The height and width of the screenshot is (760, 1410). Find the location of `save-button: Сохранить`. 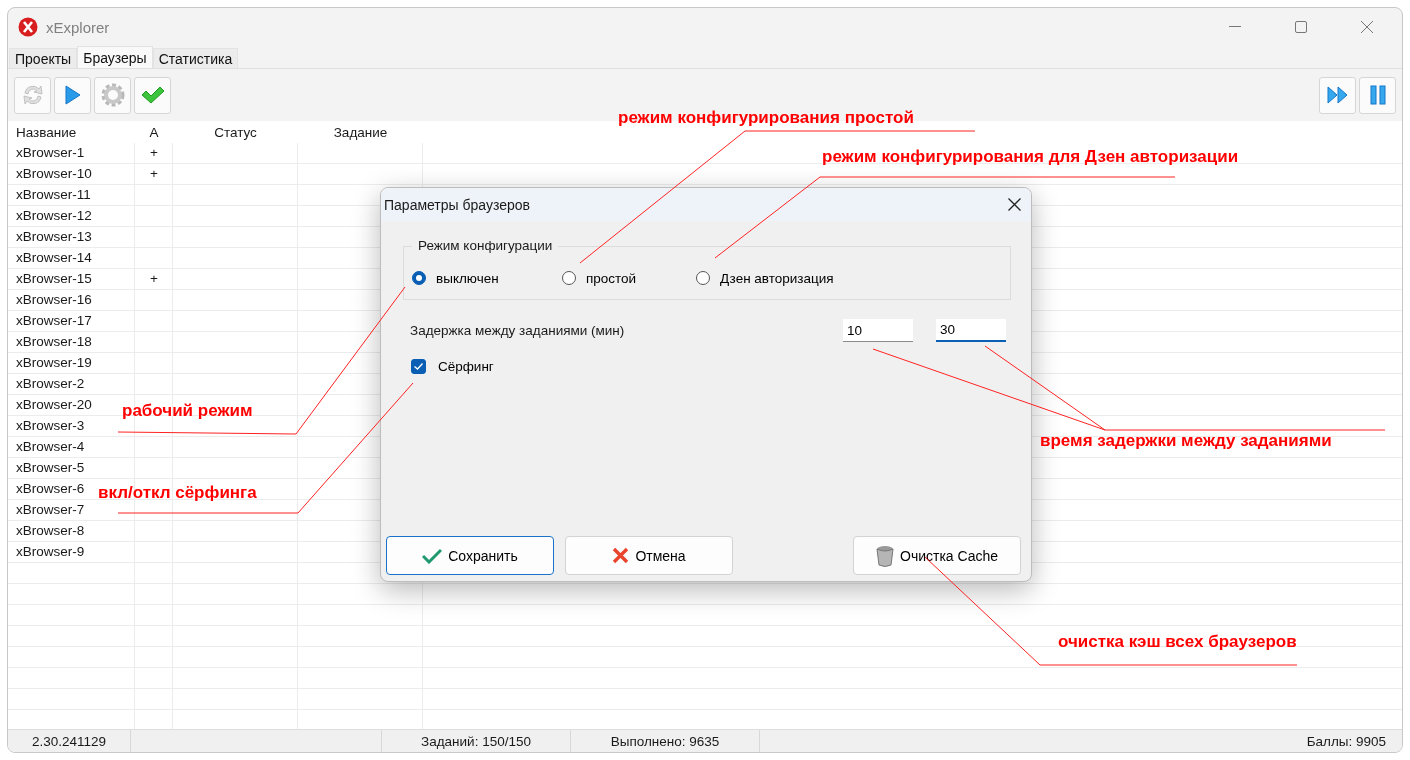

save-button: Сохранить is located at coordinates (470, 555).